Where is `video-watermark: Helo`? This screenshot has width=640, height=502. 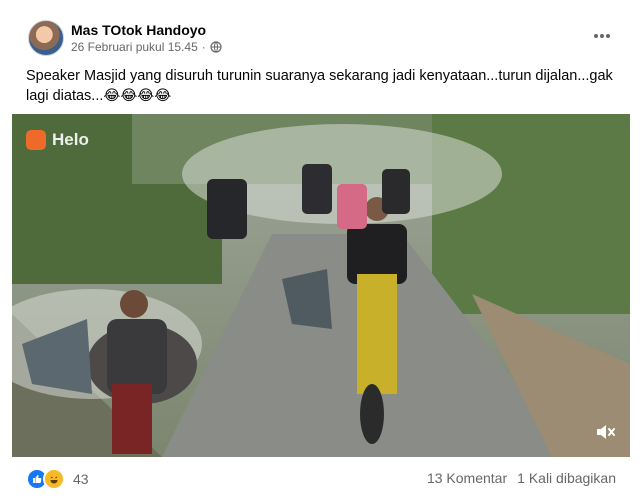 video-watermark: Helo is located at coordinates (57, 140).